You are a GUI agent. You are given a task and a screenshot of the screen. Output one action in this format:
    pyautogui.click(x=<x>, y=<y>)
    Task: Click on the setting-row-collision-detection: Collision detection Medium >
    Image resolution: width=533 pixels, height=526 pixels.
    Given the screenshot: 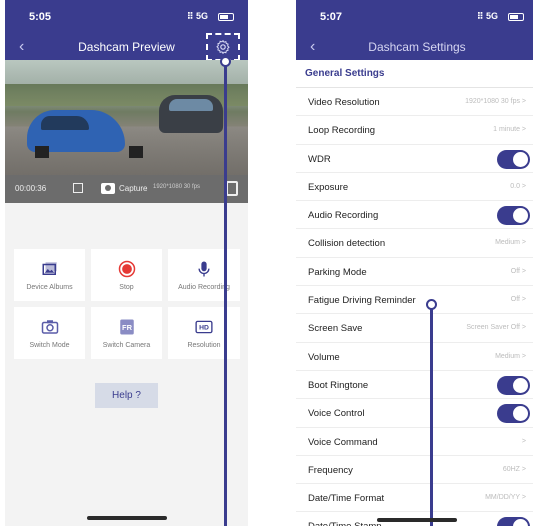 What is the action you would take?
    pyautogui.click(x=414, y=243)
    